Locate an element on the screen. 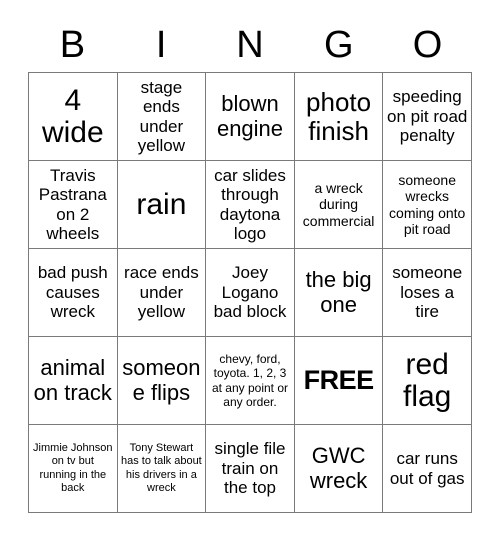  bingo-cell-label: GWC wreck is located at coordinates (338, 468).